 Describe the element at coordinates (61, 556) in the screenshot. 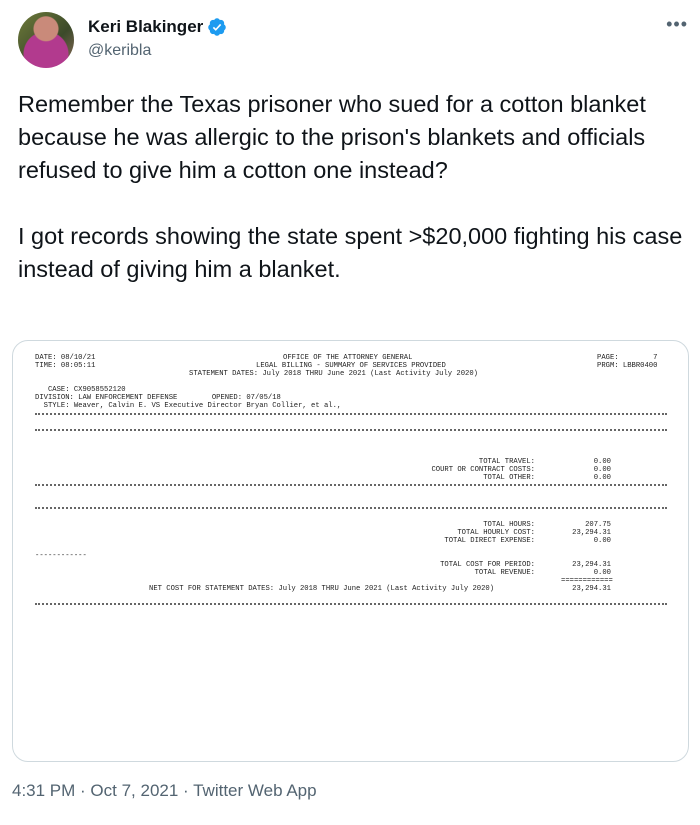

I see `doc-dash-line: ------------` at that location.